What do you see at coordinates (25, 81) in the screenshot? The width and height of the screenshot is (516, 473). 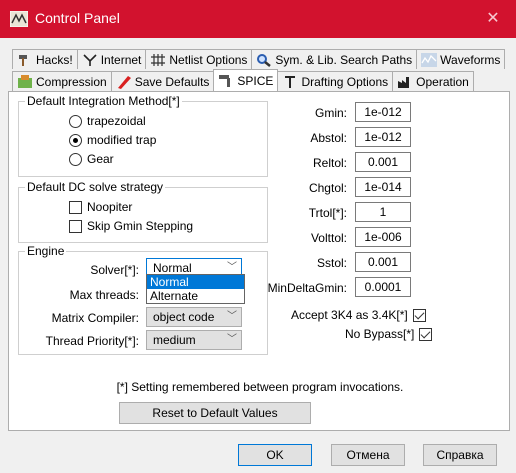 I see `compression-icon` at bounding box center [25, 81].